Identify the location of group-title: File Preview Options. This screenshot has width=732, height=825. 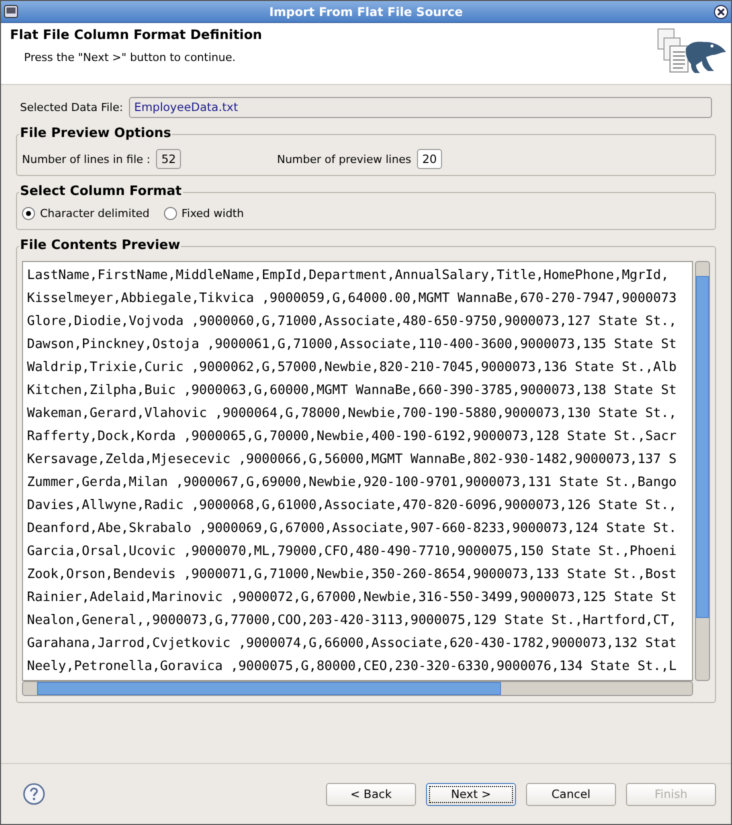
(95, 133).